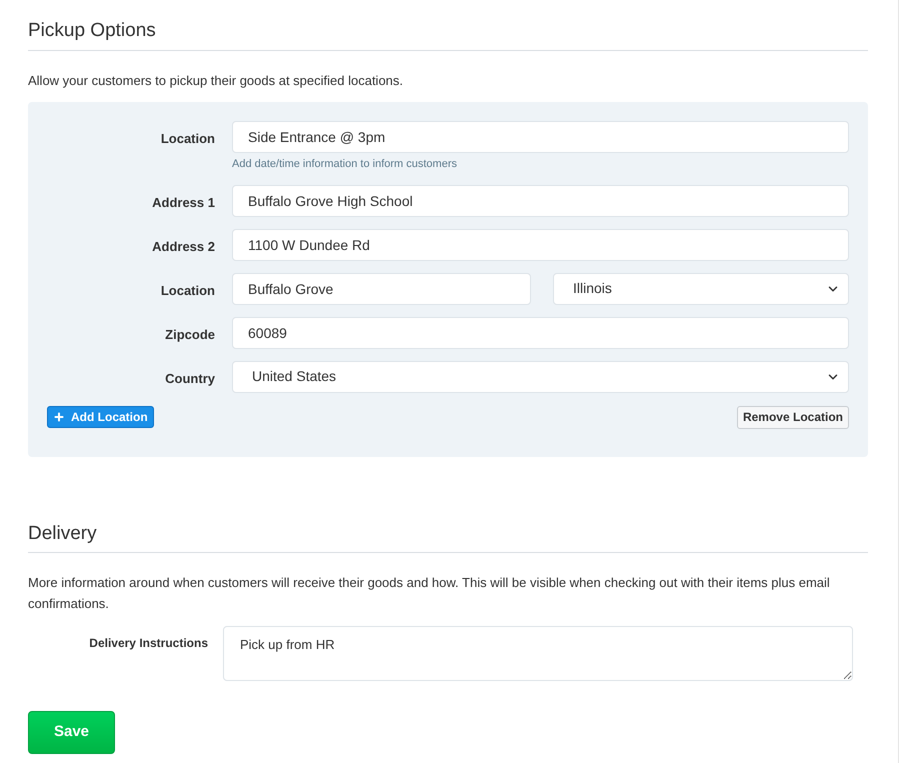  Describe the element at coordinates (183, 246) in the screenshot. I see `field-label: Address 2` at that location.